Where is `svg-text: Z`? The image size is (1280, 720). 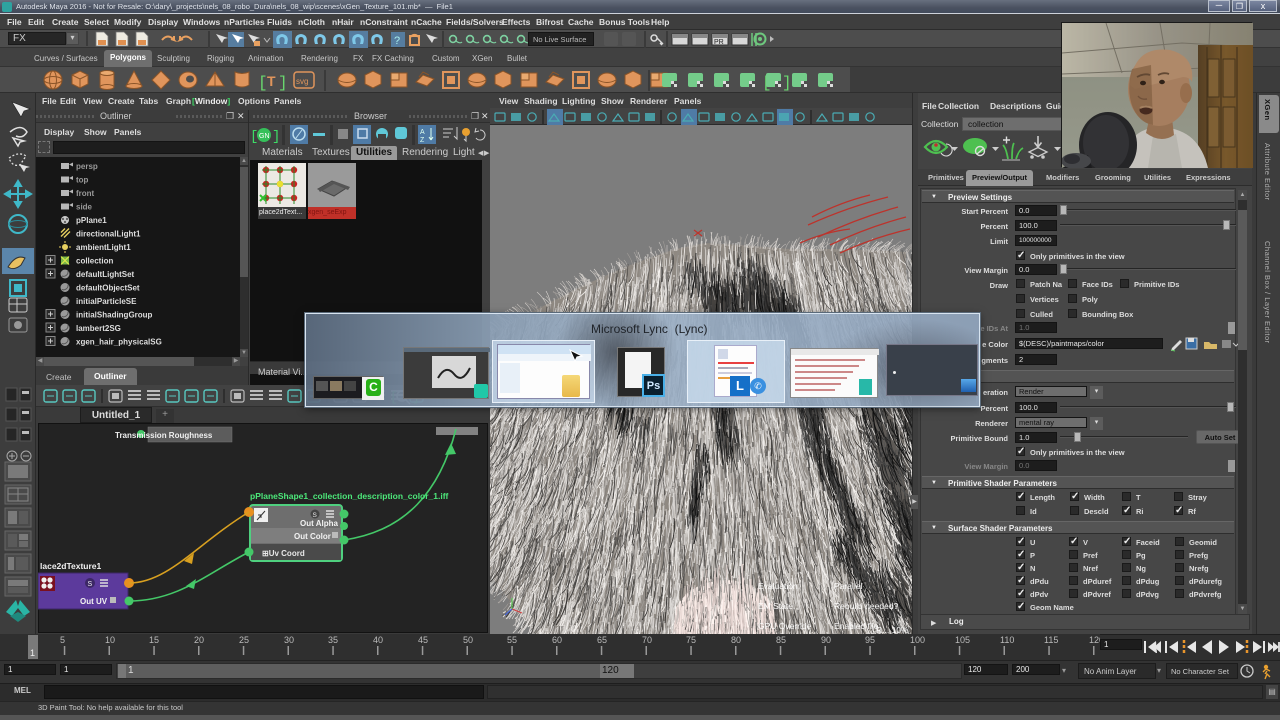 svg-text: Z is located at coordinates (422, 140).